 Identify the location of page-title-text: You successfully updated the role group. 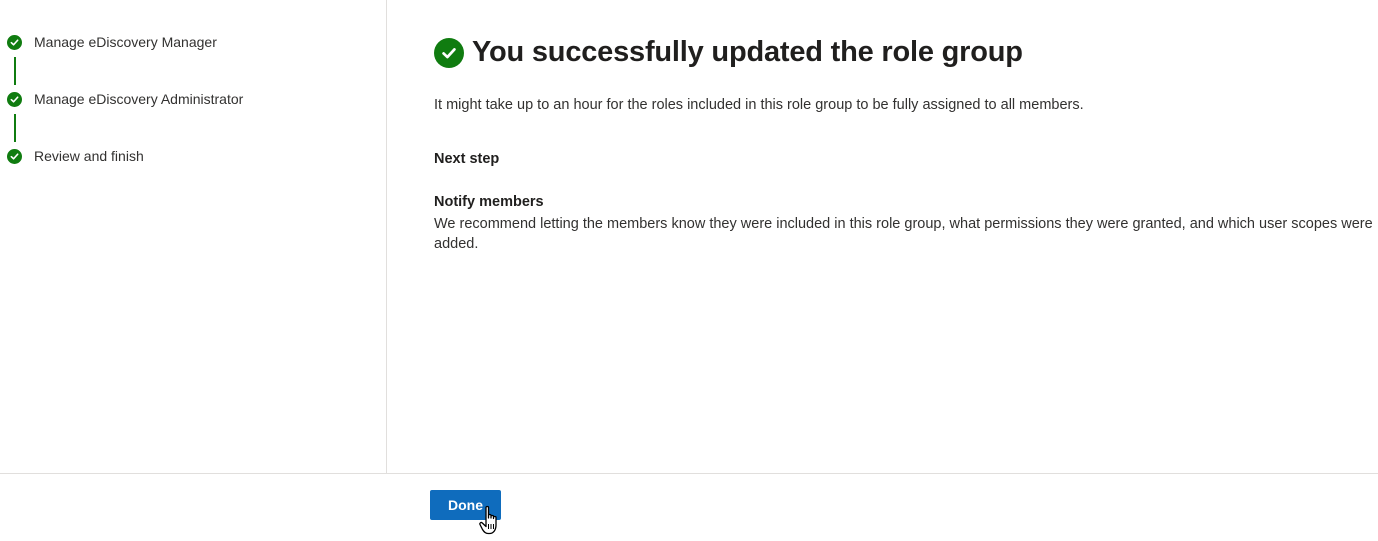
(747, 52).